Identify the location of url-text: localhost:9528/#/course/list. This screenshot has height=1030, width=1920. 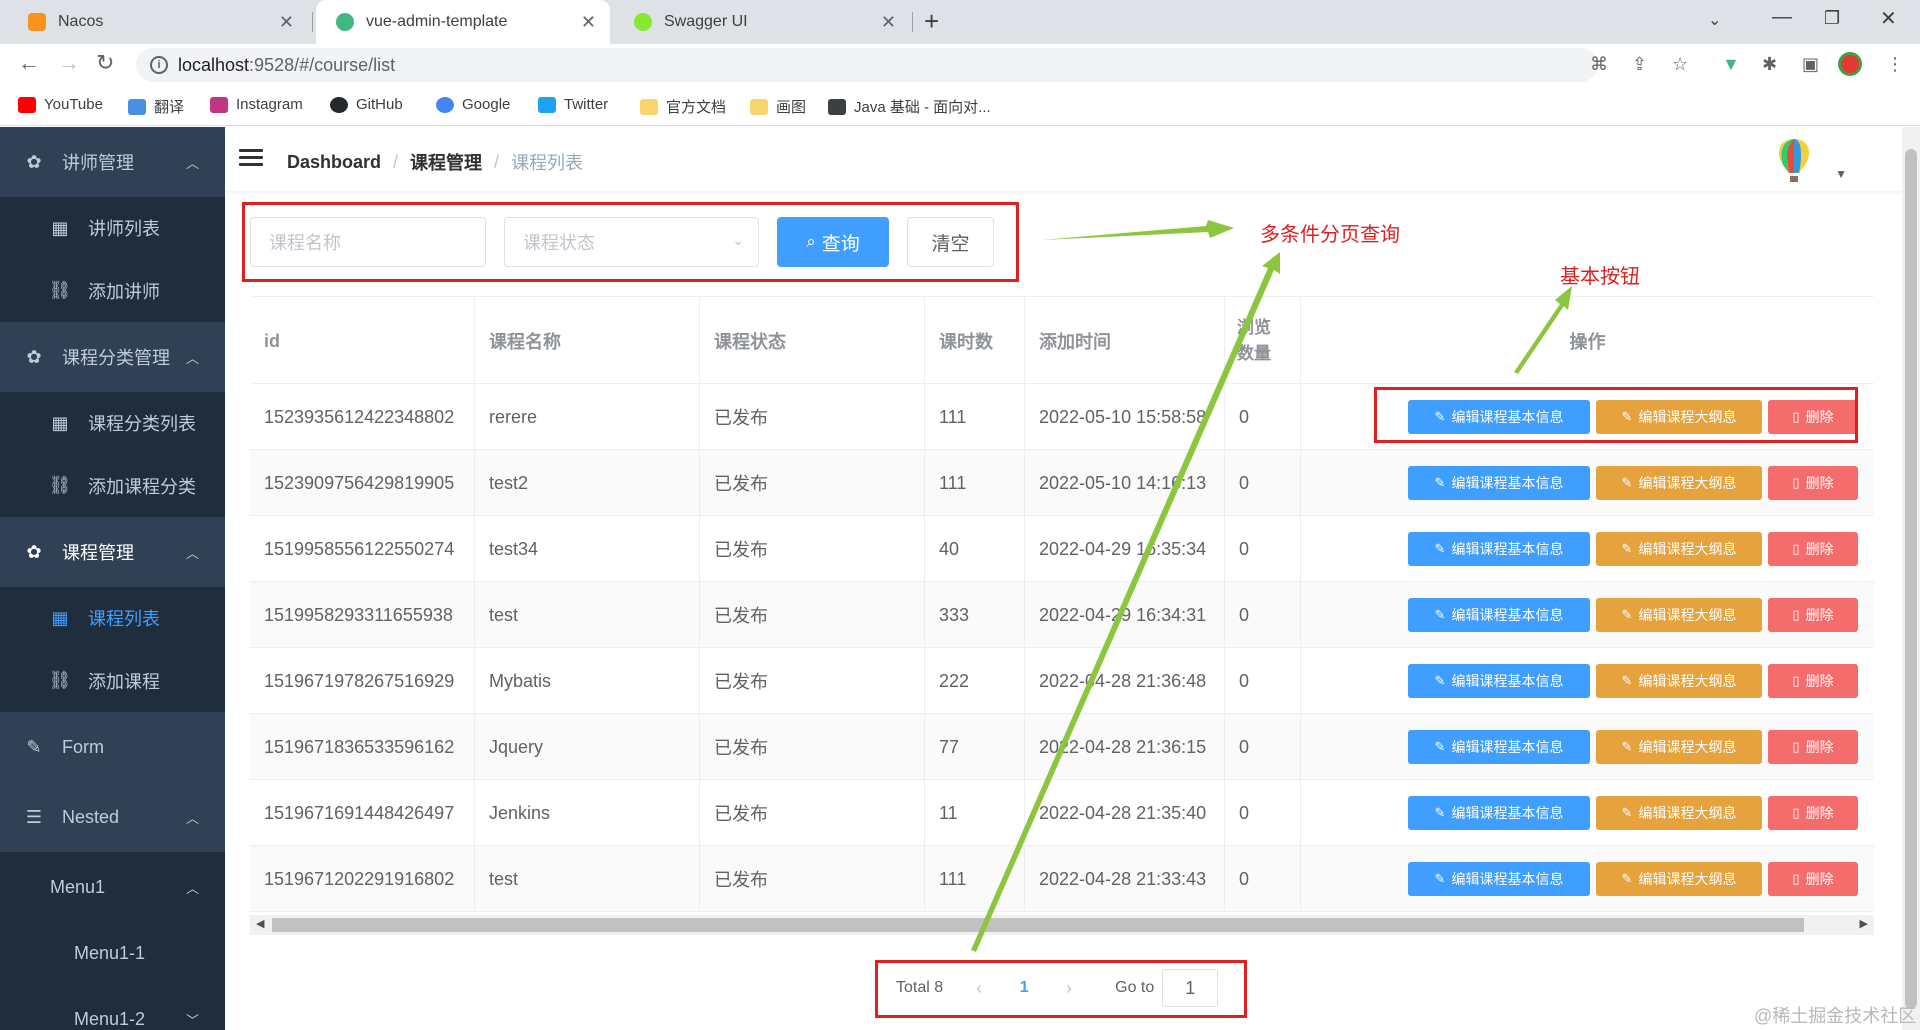
(286, 65).